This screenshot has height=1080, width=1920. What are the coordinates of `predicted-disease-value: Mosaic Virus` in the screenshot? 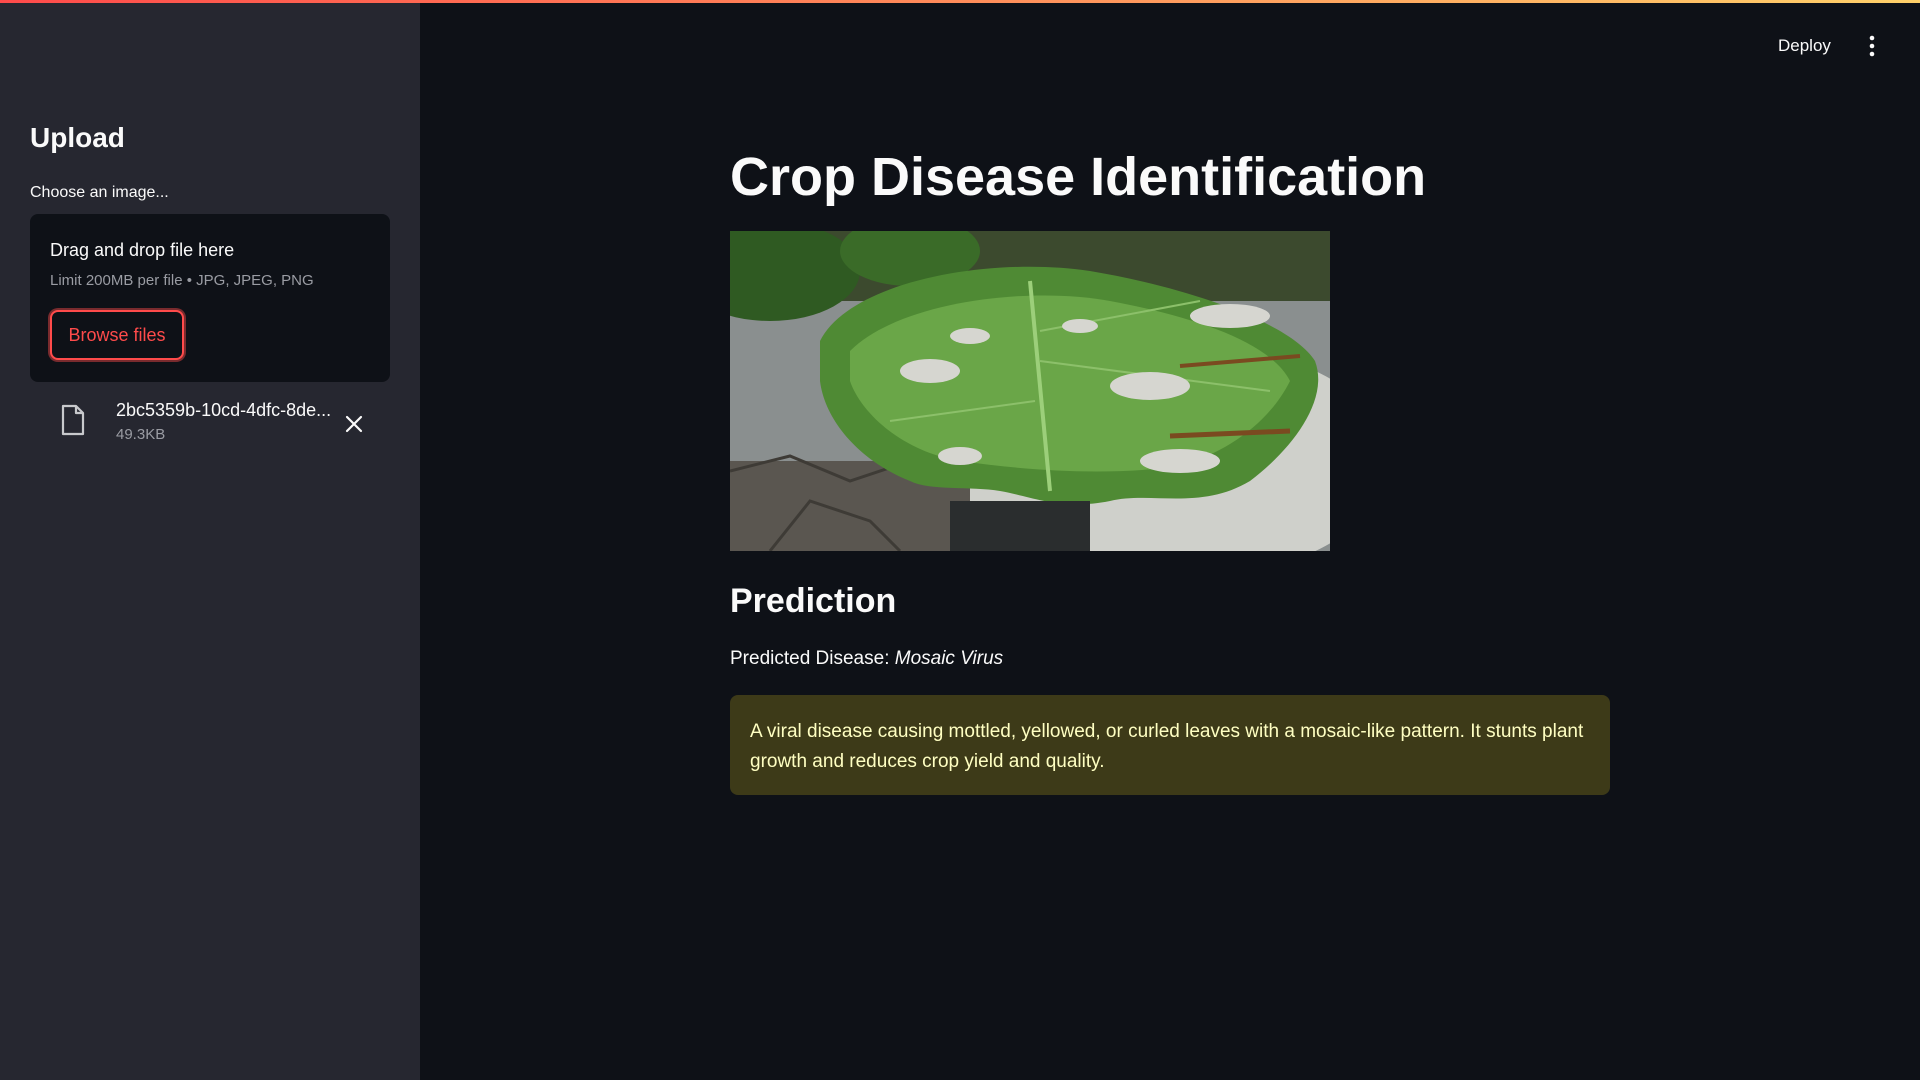 It's located at (949, 658).